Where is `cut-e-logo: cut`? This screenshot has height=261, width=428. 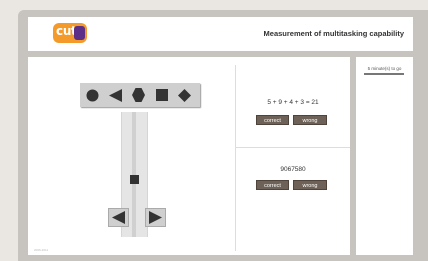
cut-e-logo: cut is located at coordinates (70, 33).